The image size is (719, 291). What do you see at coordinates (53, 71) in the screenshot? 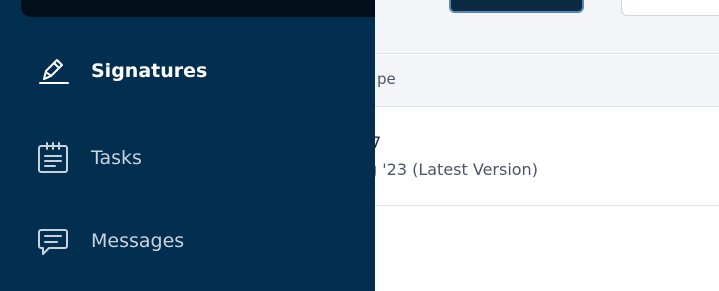
I see `signature-pen-icon` at bounding box center [53, 71].